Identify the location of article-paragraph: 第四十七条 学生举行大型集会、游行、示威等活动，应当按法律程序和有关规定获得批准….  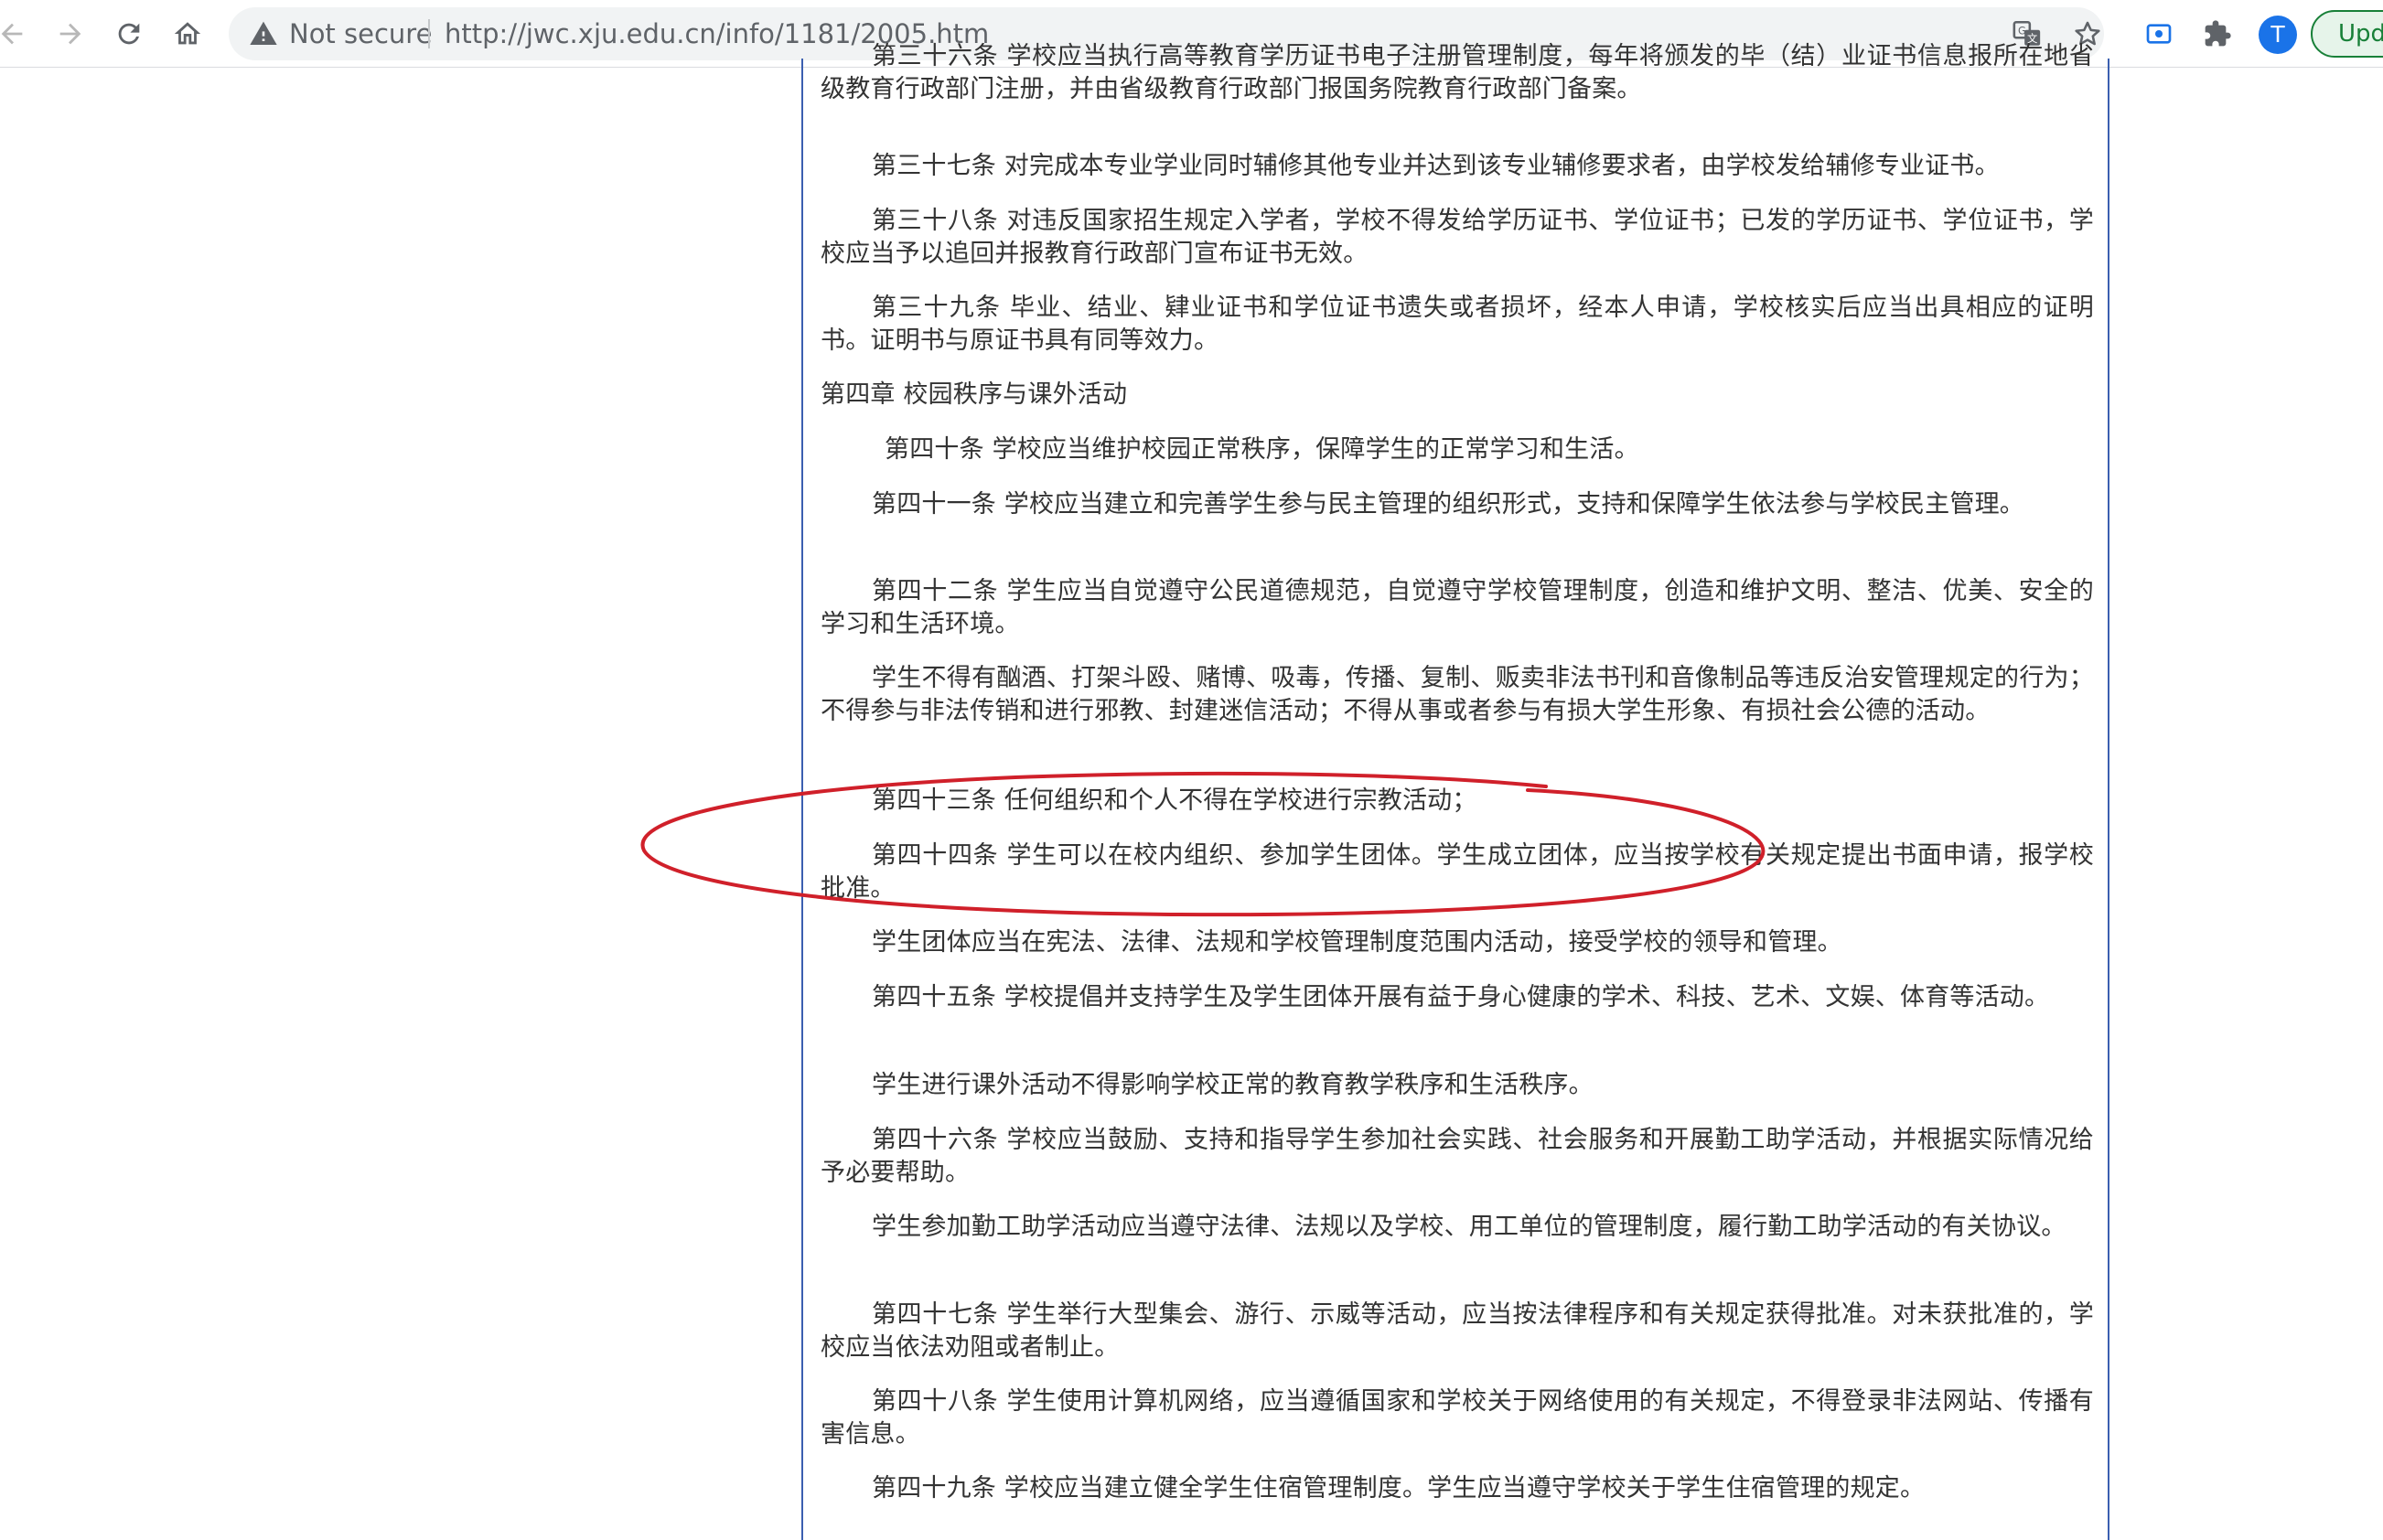
(1457, 1331).